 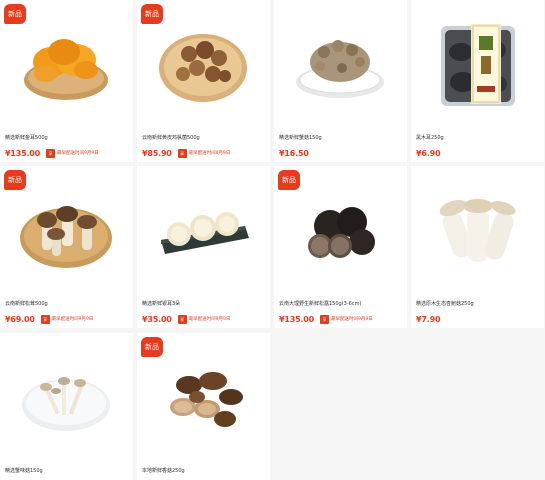 I want to click on product-name: 本地新鲜香菇250g, so click(x=163, y=471).